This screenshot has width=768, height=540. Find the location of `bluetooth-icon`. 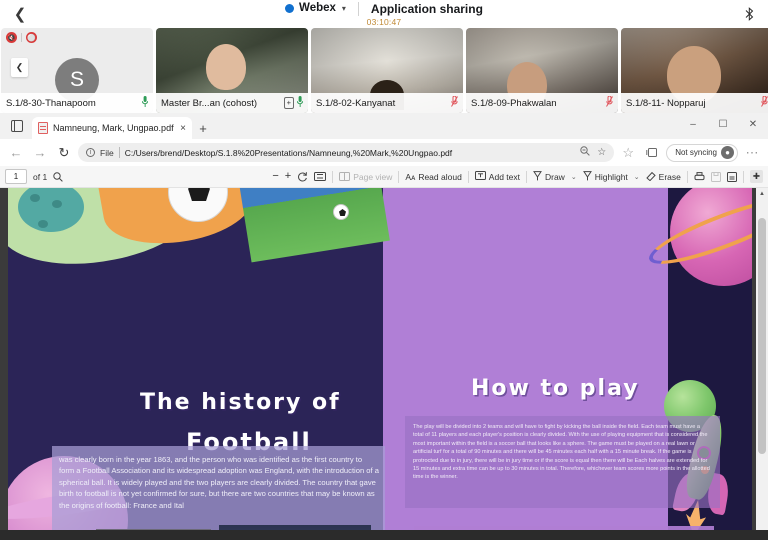

bluetooth-icon is located at coordinates (749, 14).